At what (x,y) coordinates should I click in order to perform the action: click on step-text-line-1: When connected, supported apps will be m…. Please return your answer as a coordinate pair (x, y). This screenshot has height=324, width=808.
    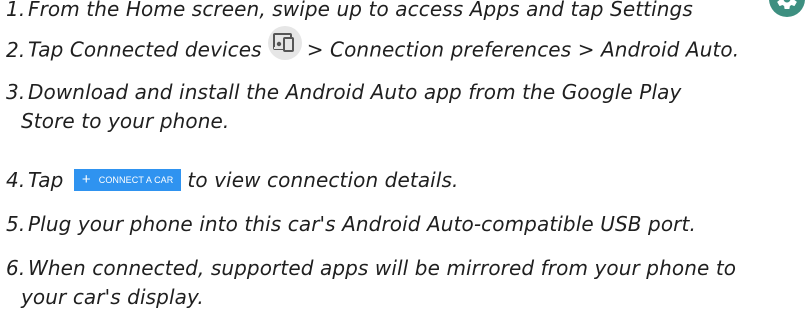
    Looking at the image, I should click on (382, 268).